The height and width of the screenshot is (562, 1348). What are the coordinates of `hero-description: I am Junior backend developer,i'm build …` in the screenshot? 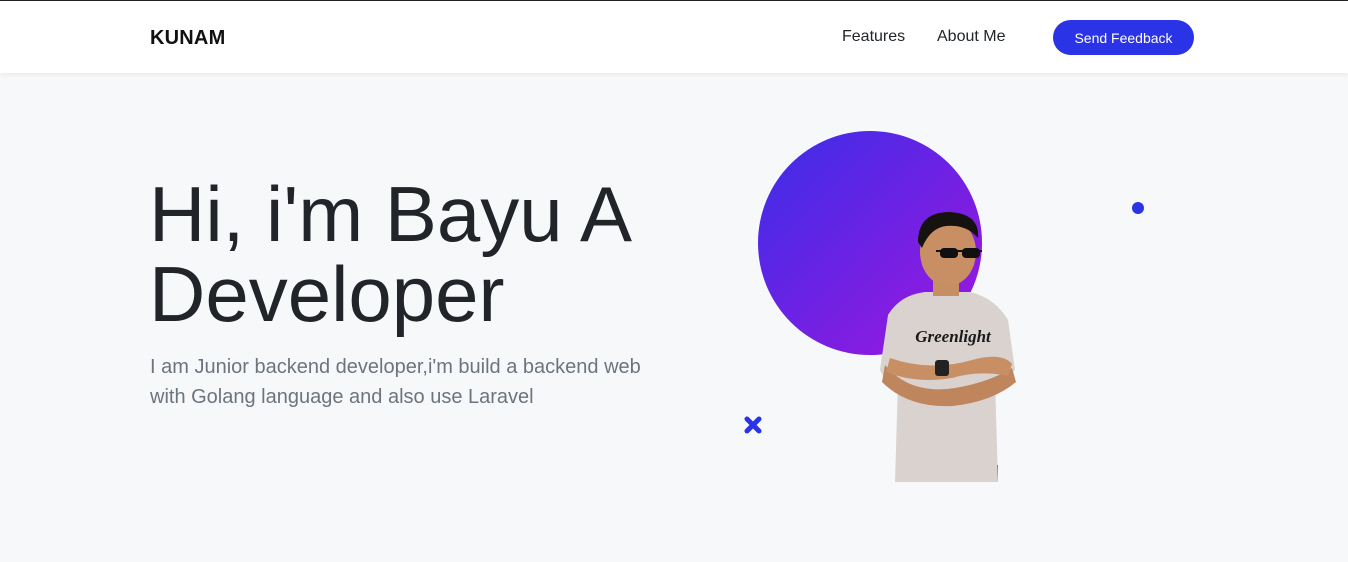 It's located at (395, 382).